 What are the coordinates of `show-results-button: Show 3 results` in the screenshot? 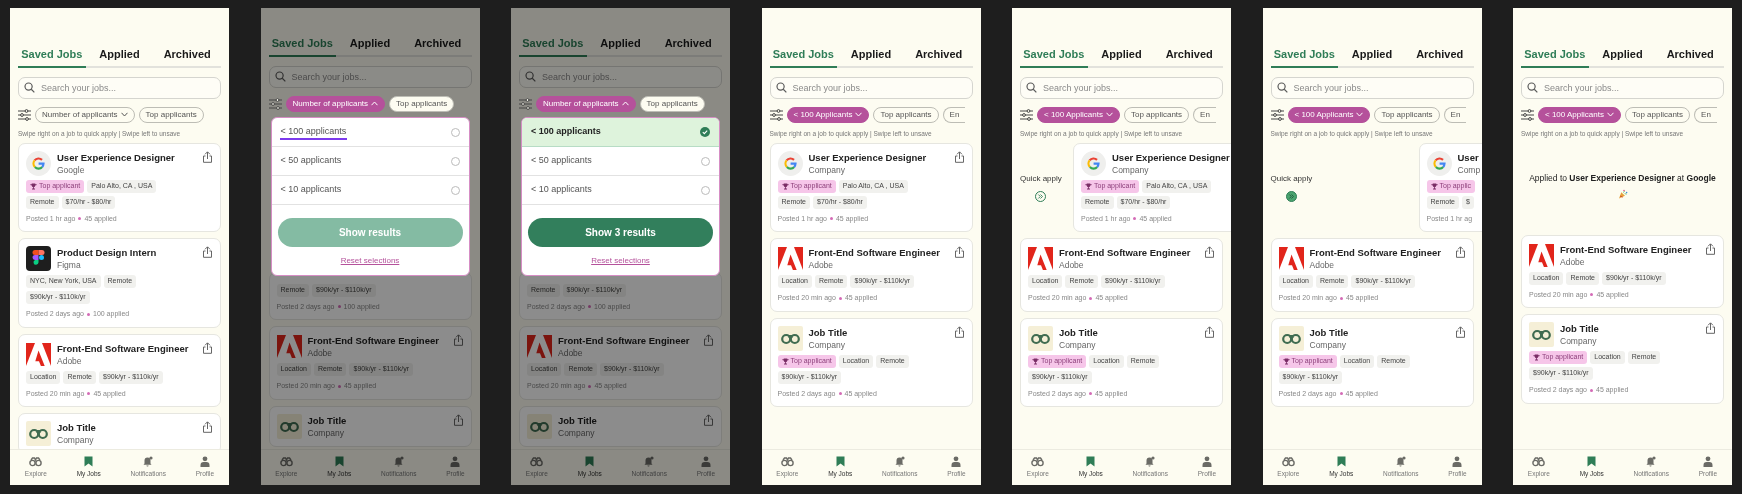 It's located at (620, 232).